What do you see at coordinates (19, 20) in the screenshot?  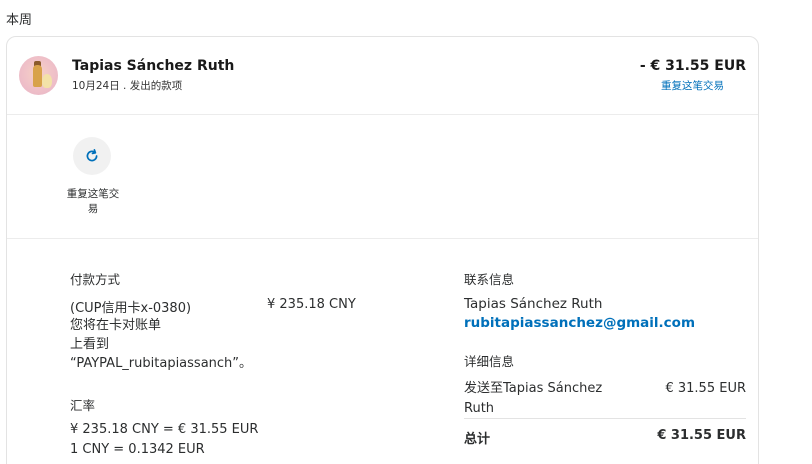 I see `week-label: 本周` at bounding box center [19, 20].